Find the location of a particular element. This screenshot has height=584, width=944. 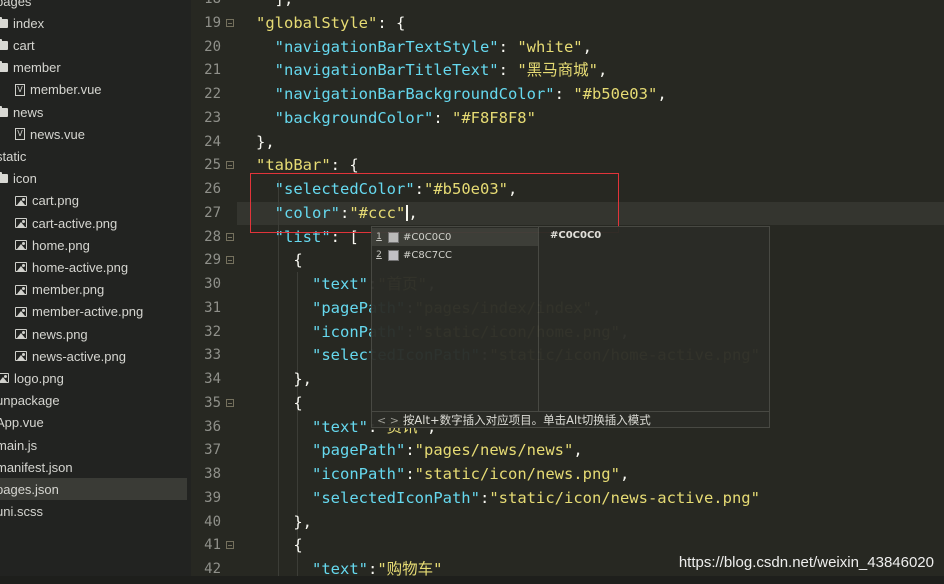

sidebar-item: App.vue is located at coordinates (93, 423).